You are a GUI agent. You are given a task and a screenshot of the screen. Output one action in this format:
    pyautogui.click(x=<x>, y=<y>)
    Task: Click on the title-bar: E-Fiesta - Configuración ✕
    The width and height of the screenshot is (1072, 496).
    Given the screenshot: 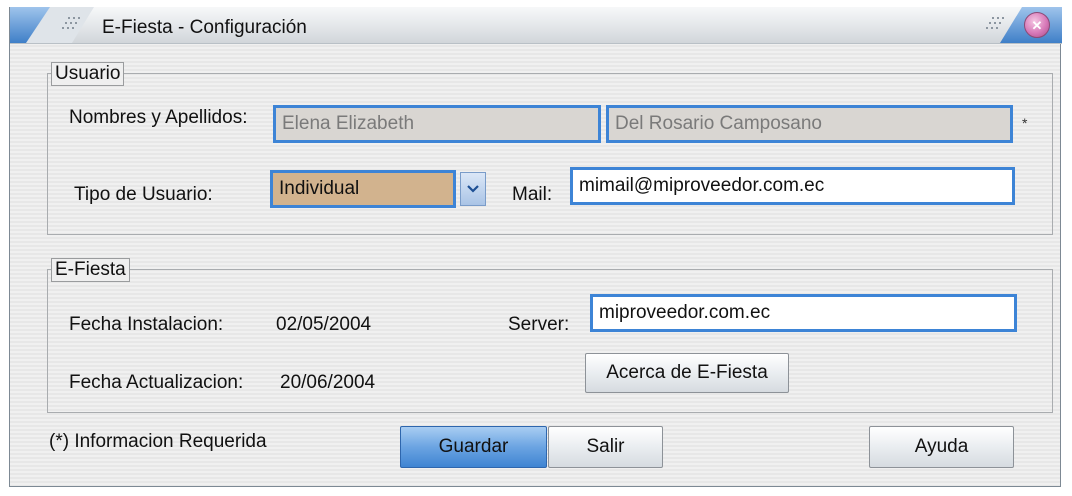 What is the action you would take?
    pyautogui.click(x=536, y=25)
    